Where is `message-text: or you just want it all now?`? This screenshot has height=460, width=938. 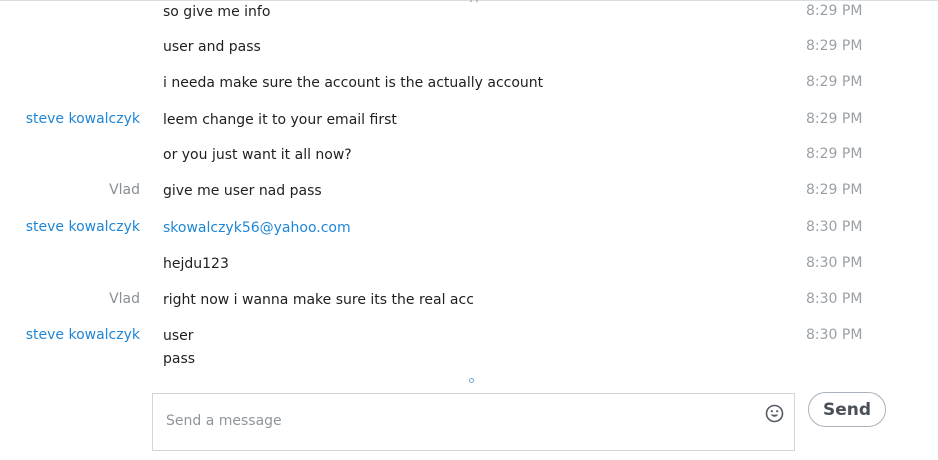 message-text: or you just want it all now? is located at coordinates (257, 155).